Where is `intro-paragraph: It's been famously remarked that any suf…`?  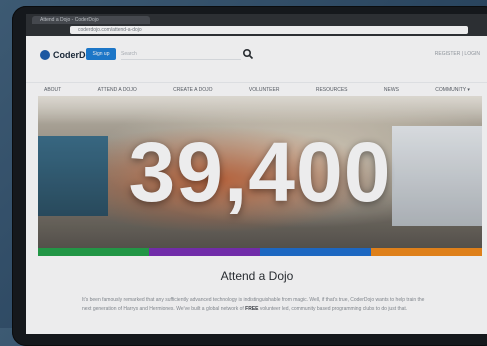 intro-paragraph: It's been famously remarked that any suf… is located at coordinates (257, 305).